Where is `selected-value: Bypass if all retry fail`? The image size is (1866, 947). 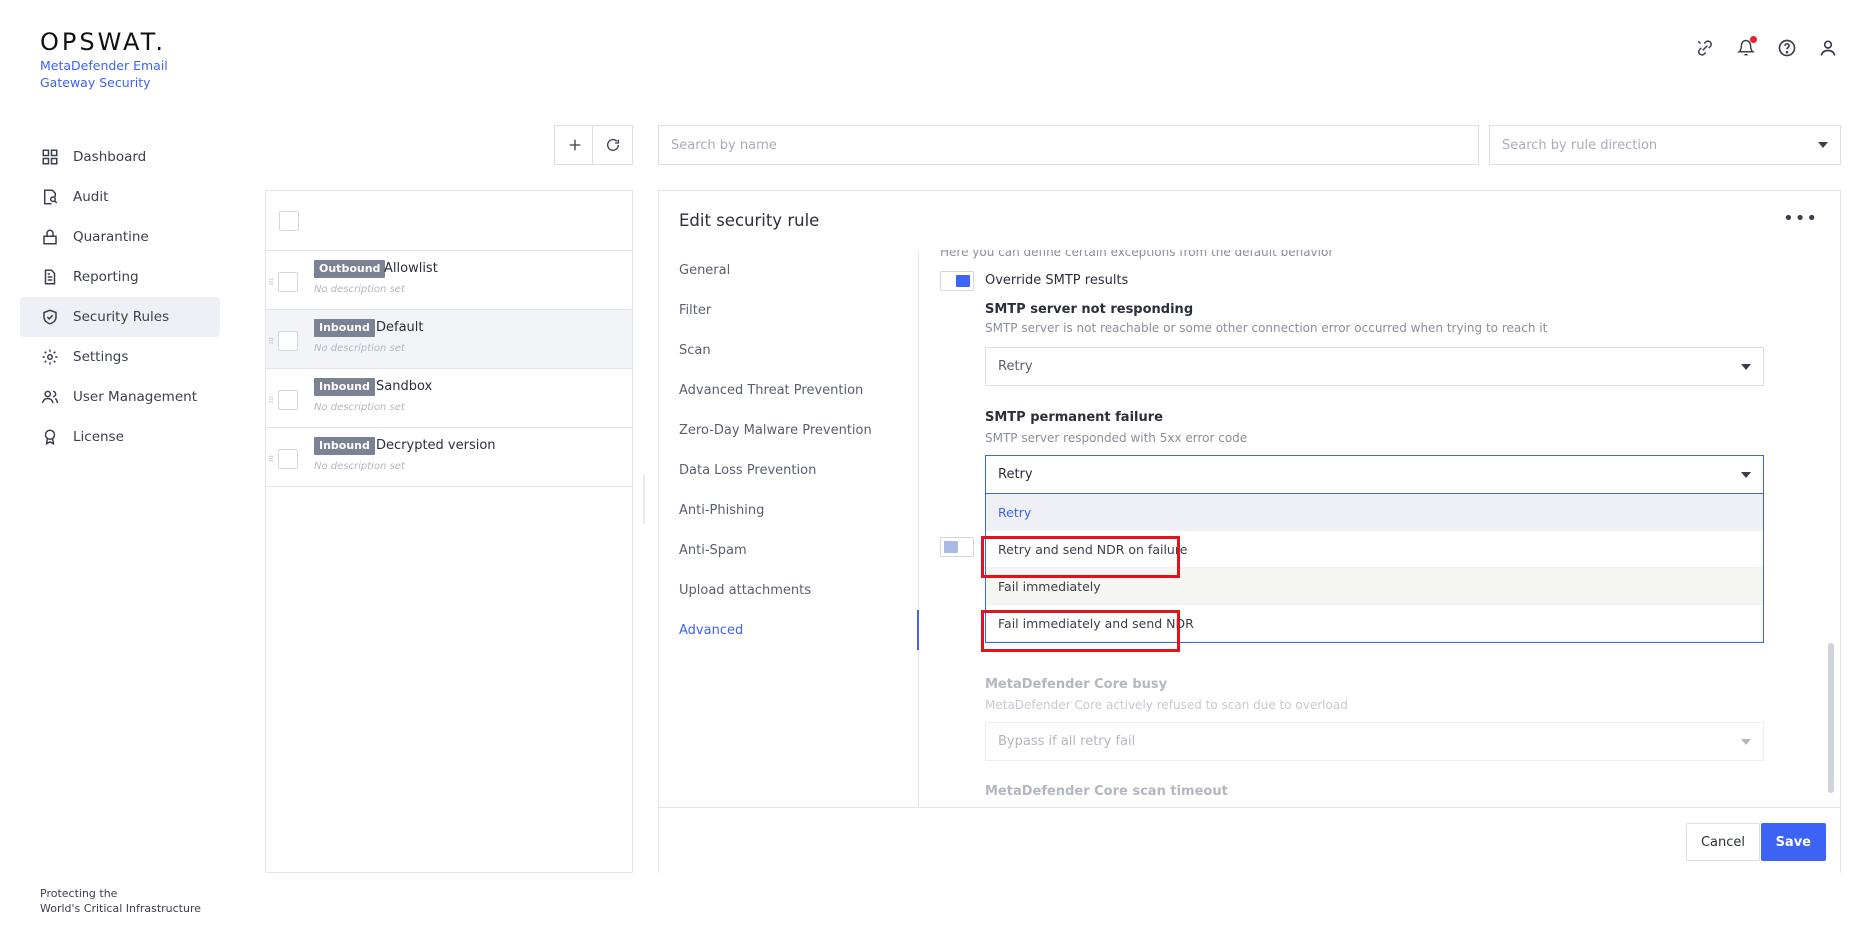 selected-value: Bypass if all retry fail is located at coordinates (1067, 741).